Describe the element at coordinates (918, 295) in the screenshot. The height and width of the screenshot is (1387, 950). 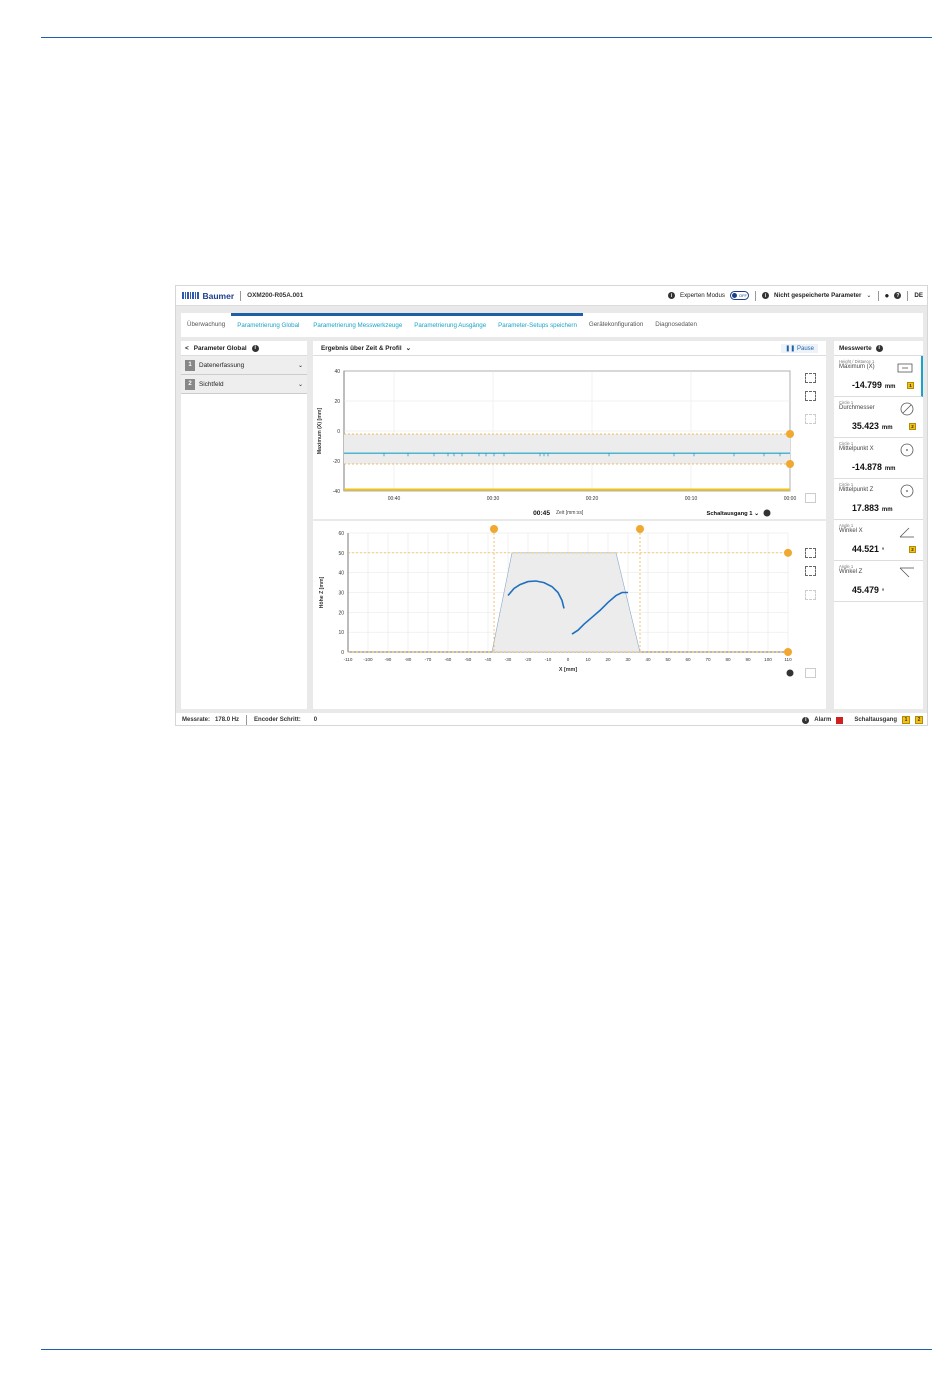
I see `language-select: DE` at that location.